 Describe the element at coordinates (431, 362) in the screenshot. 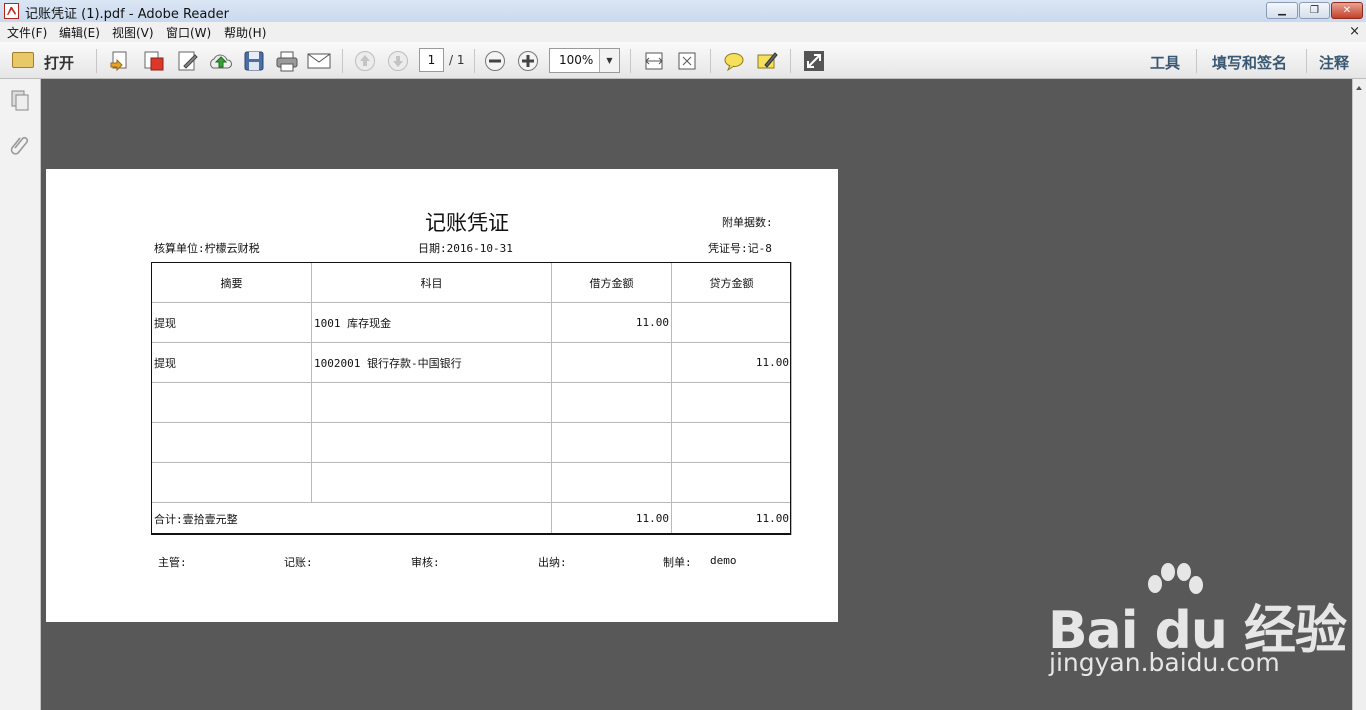

I see `cell-account: 1002001 银行存款-中国银行` at that location.